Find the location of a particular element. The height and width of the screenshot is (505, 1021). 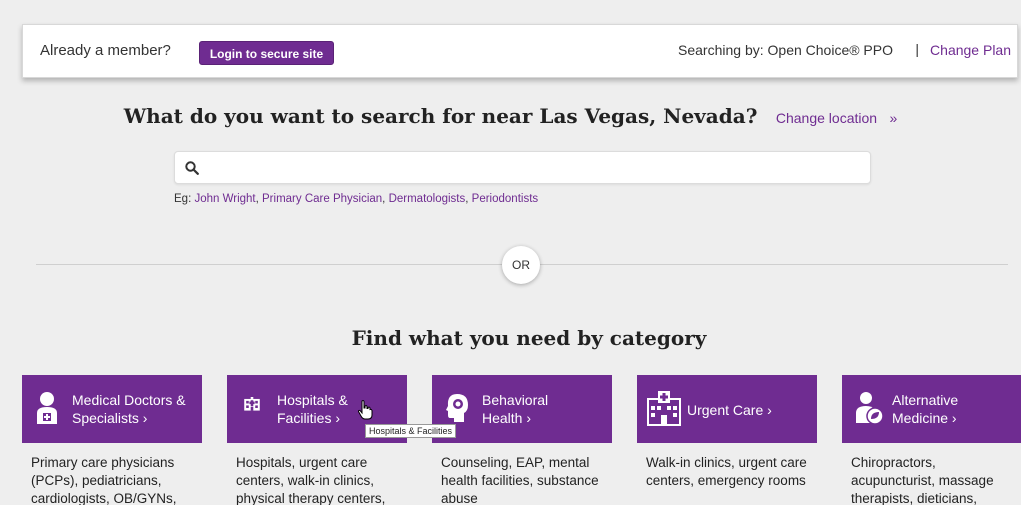

category-header: Medical Doctors & Specialists › is located at coordinates (112, 409).